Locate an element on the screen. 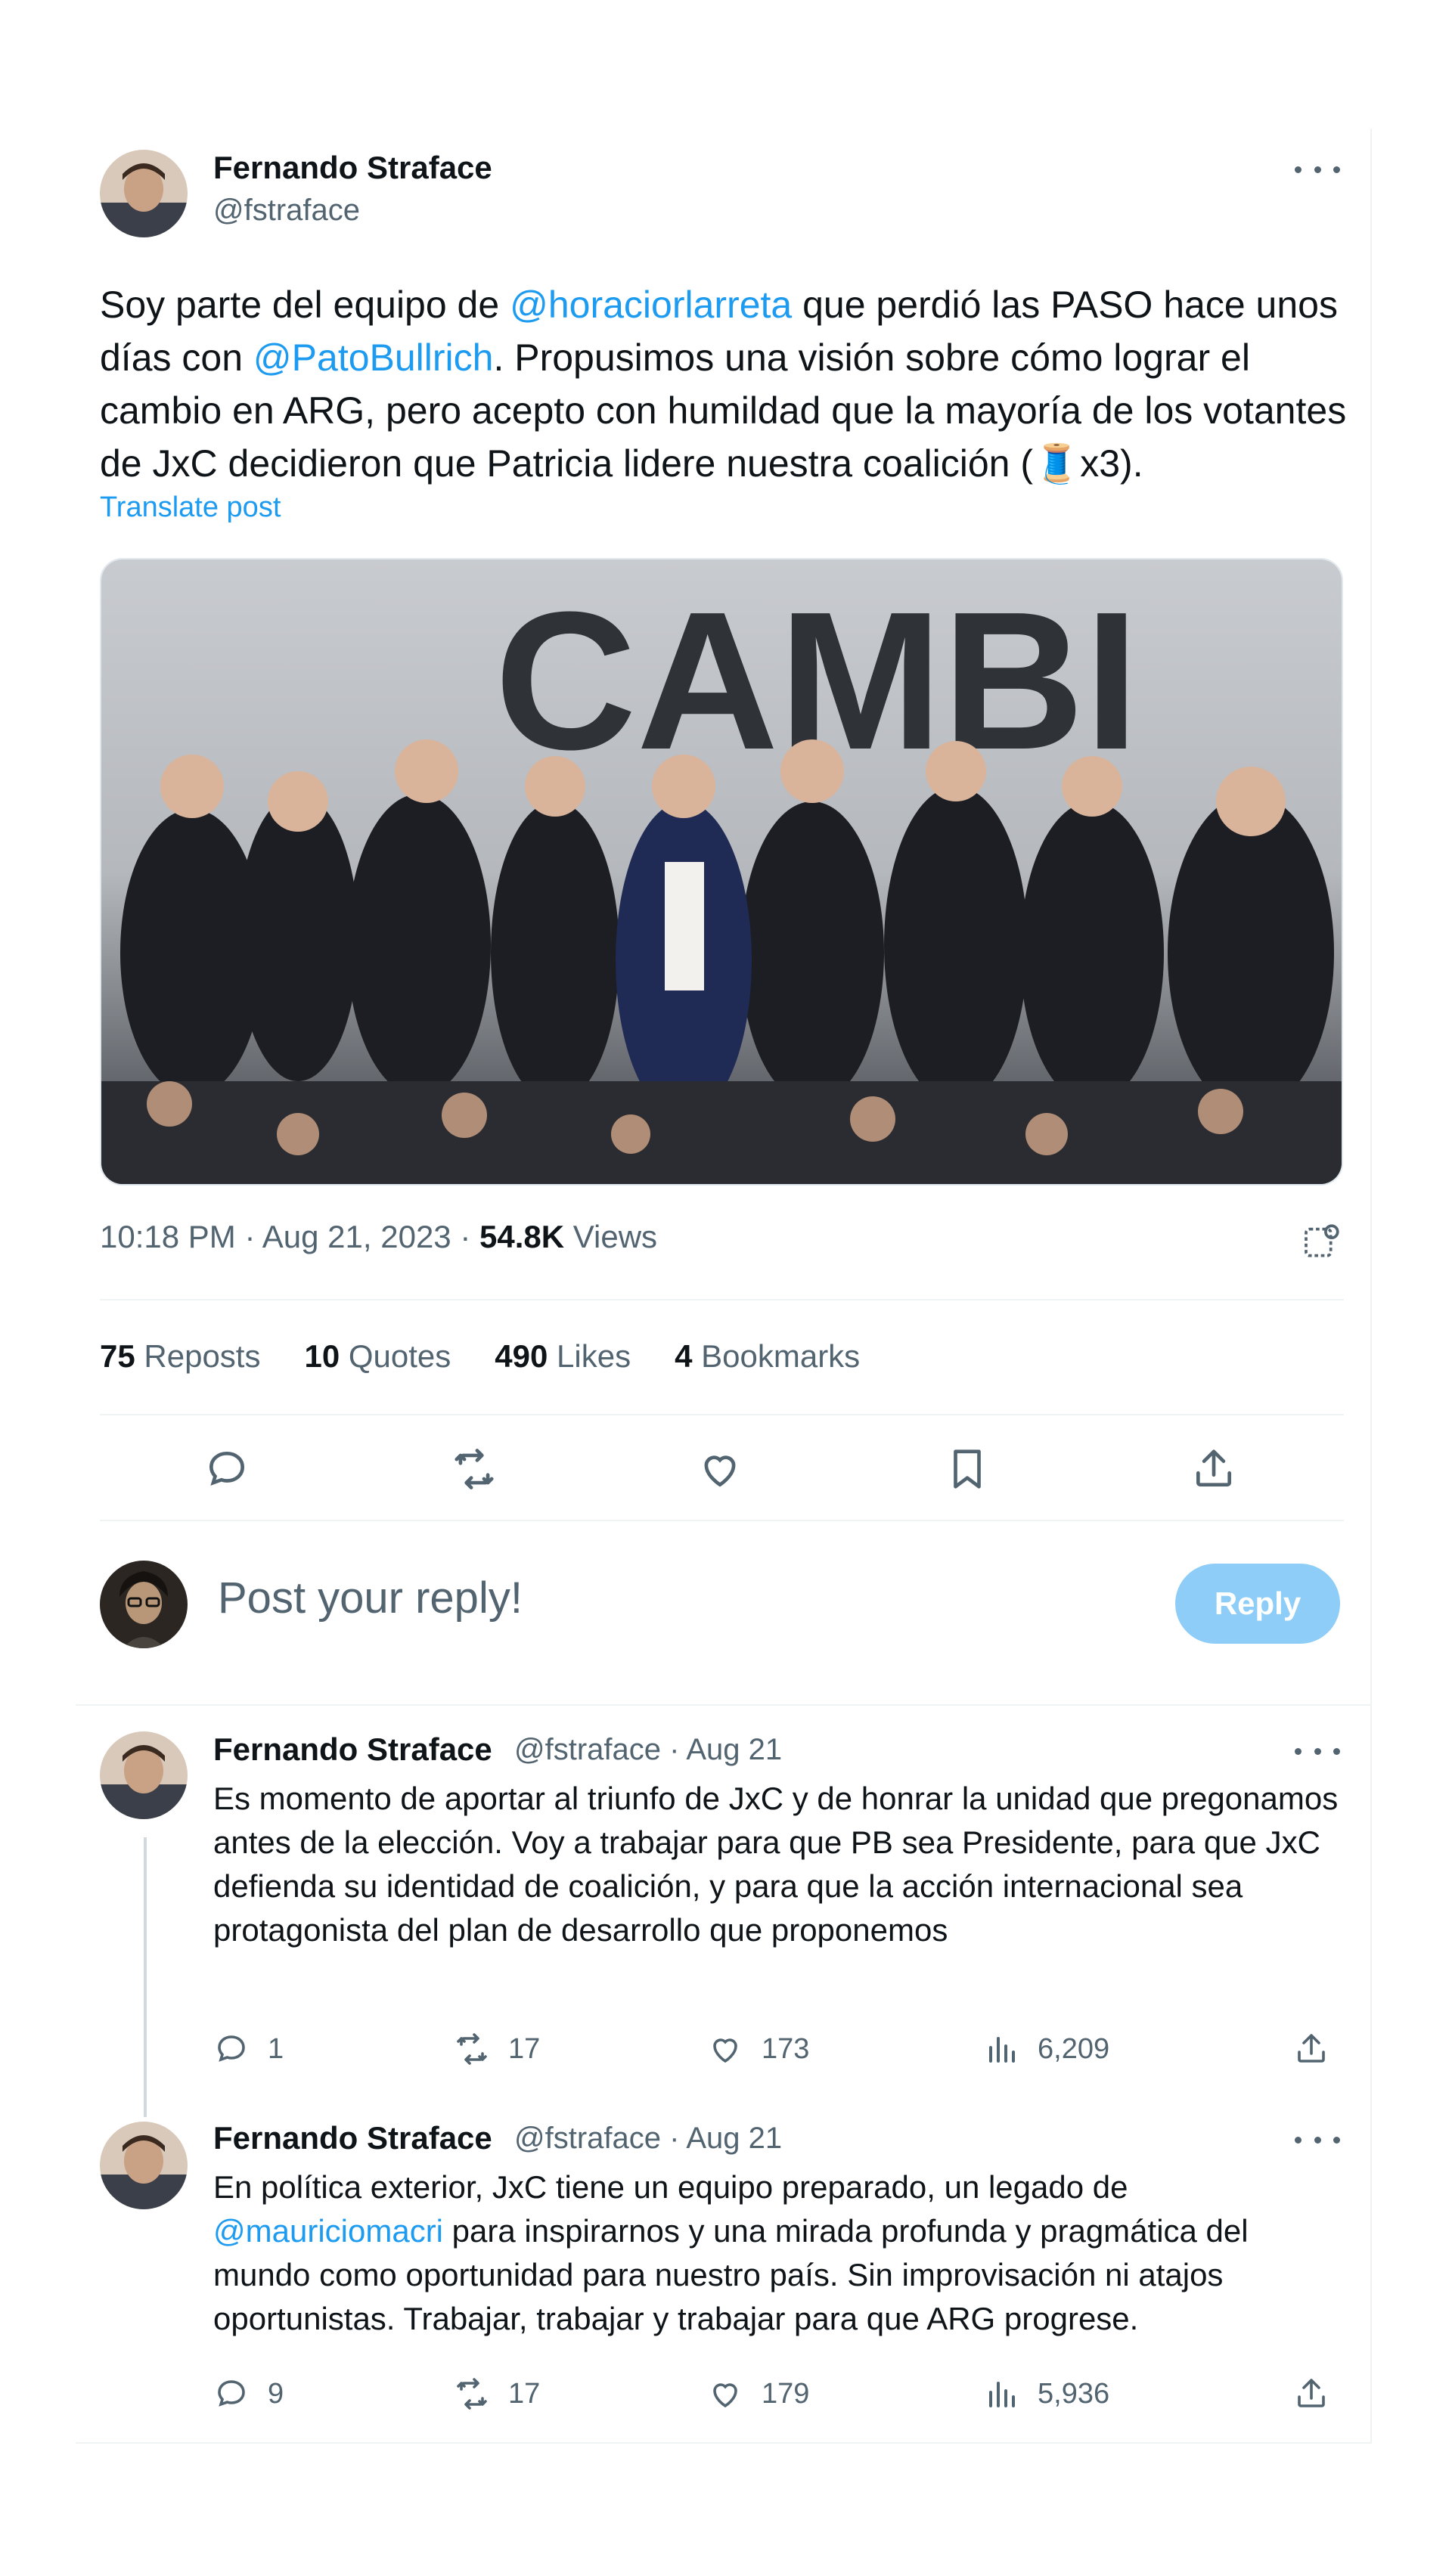 This screenshot has width=1452, height=2576. views-count: 6,209 is located at coordinates (1074, 2048).